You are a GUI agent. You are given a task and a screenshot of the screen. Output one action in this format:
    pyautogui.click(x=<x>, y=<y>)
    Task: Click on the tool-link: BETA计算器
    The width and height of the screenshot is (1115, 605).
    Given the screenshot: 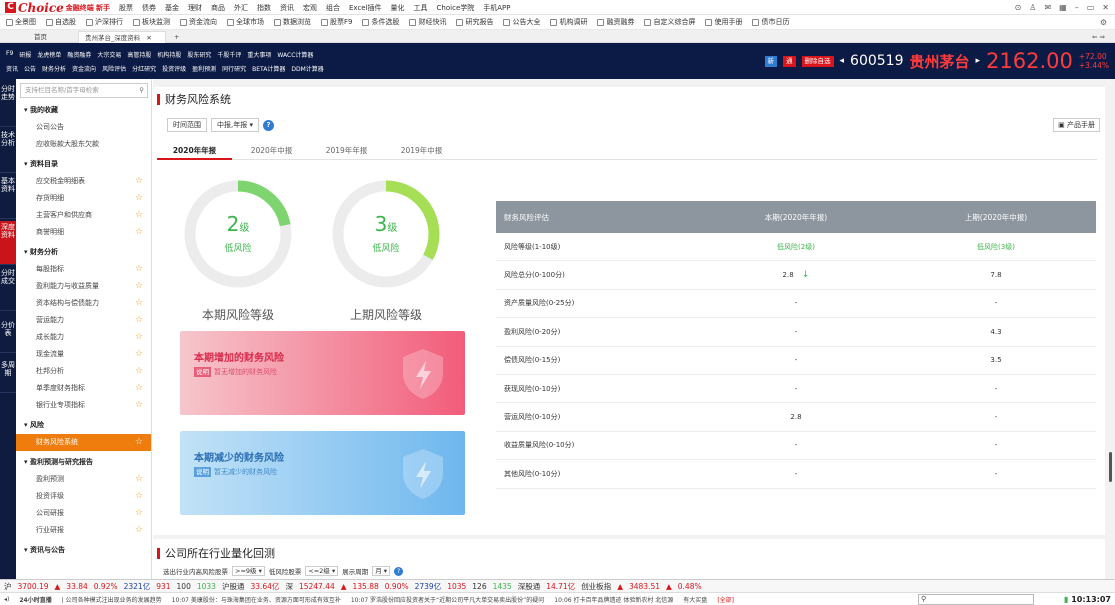 What is the action you would take?
    pyautogui.click(x=268, y=68)
    